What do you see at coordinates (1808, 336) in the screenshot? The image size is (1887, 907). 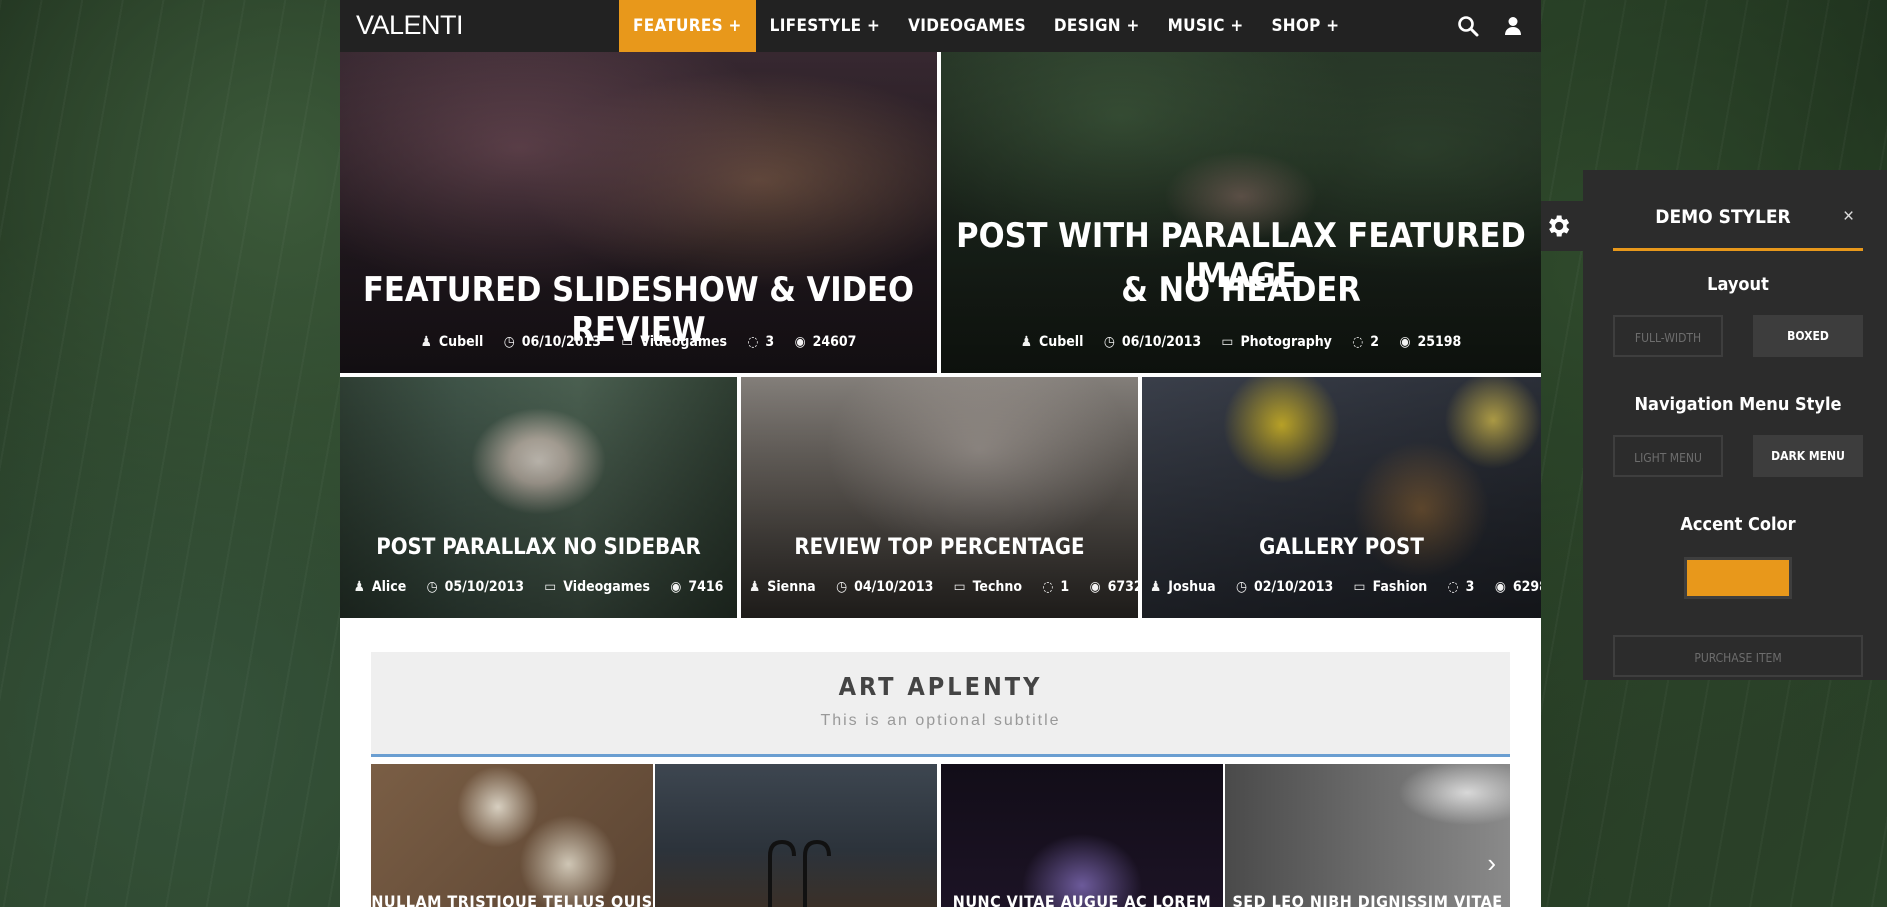 I see `boxed-button: BOXED` at bounding box center [1808, 336].